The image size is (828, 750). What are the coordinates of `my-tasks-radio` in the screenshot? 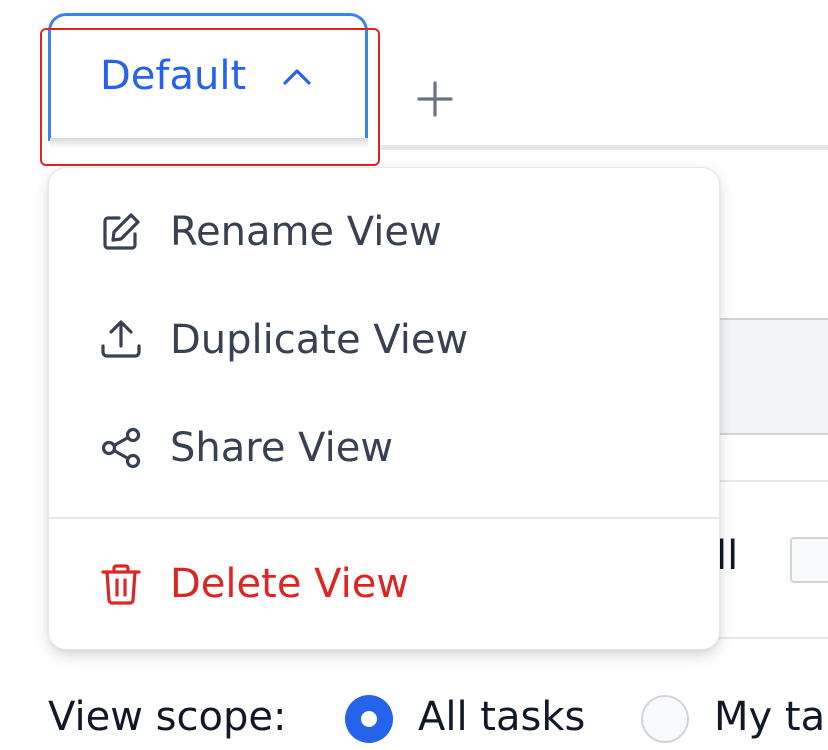 It's located at (665, 719).